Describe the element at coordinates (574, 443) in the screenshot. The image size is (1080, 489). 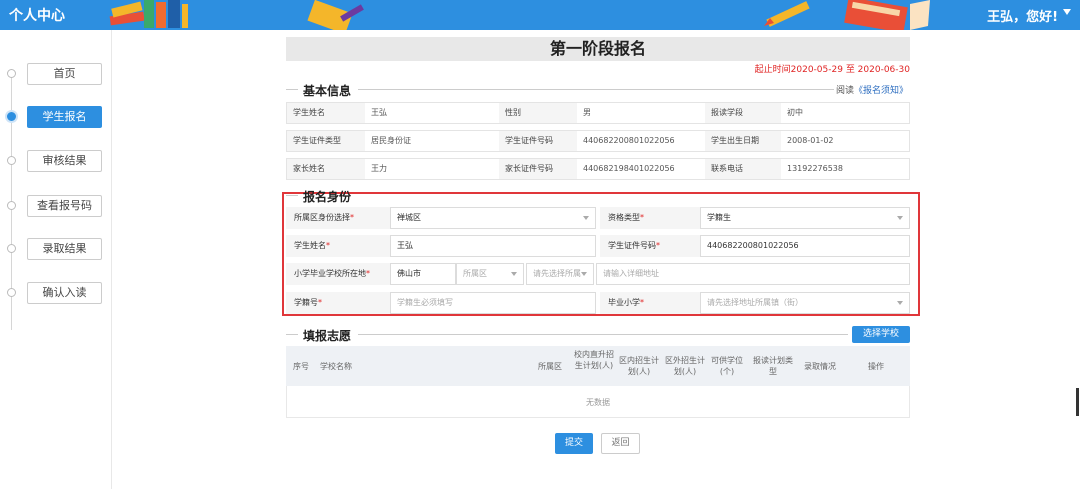
I see `submit-button: 提交` at that location.